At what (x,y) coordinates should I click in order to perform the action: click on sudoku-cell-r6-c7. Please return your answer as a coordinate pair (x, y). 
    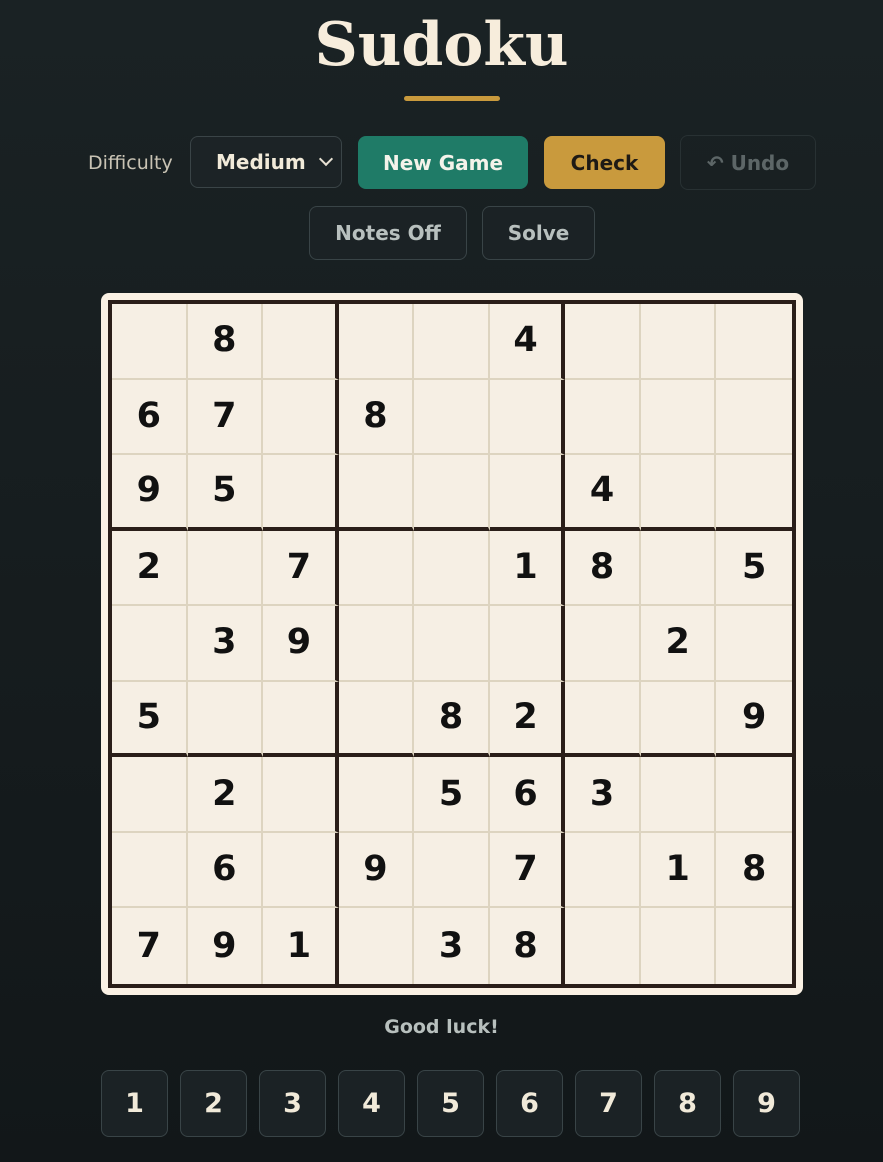
    Looking at the image, I should click on (603, 719).